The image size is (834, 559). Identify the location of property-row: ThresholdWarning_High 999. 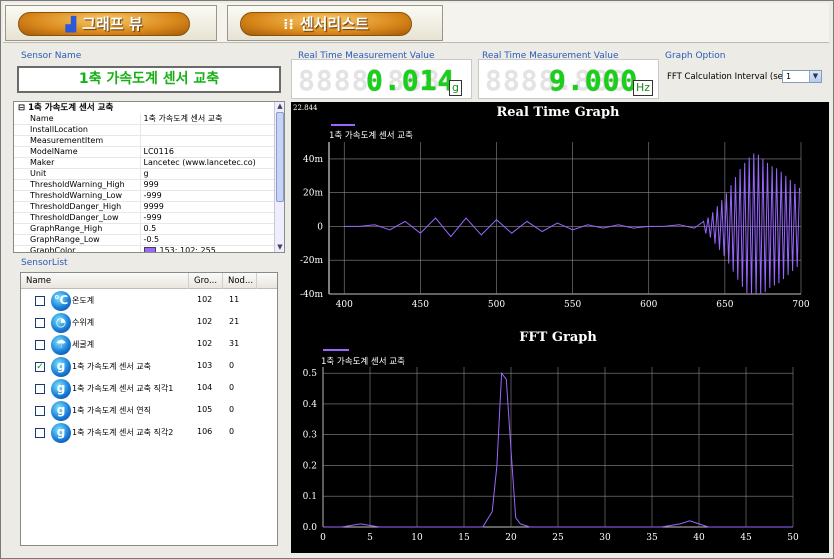
(145, 185).